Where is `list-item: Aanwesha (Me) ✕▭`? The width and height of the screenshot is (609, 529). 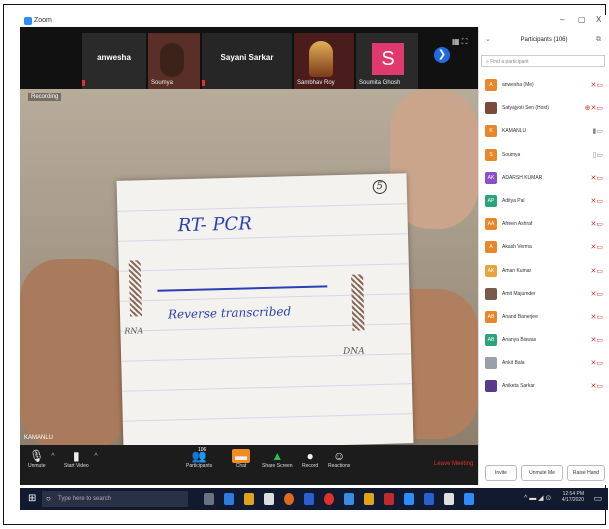 list-item: Aanwesha (Me) ✕▭ is located at coordinates (544, 86).